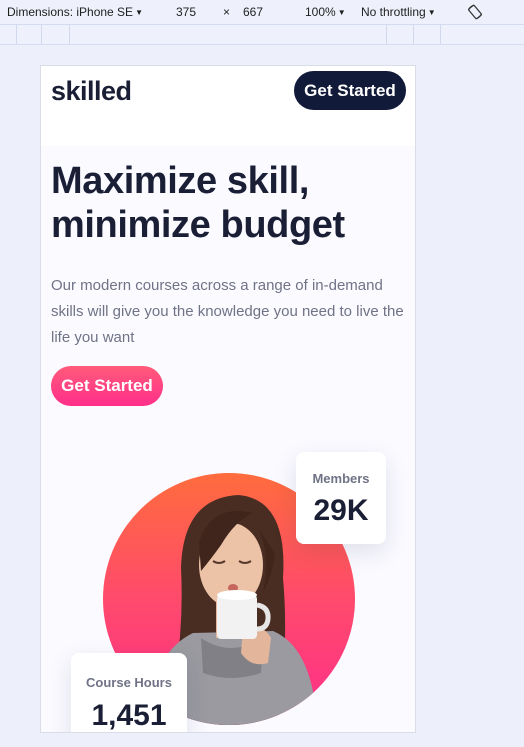 The height and width of the screenshot is (747, 524). I want to click on zoom-label: 100%, so click(320, 12).